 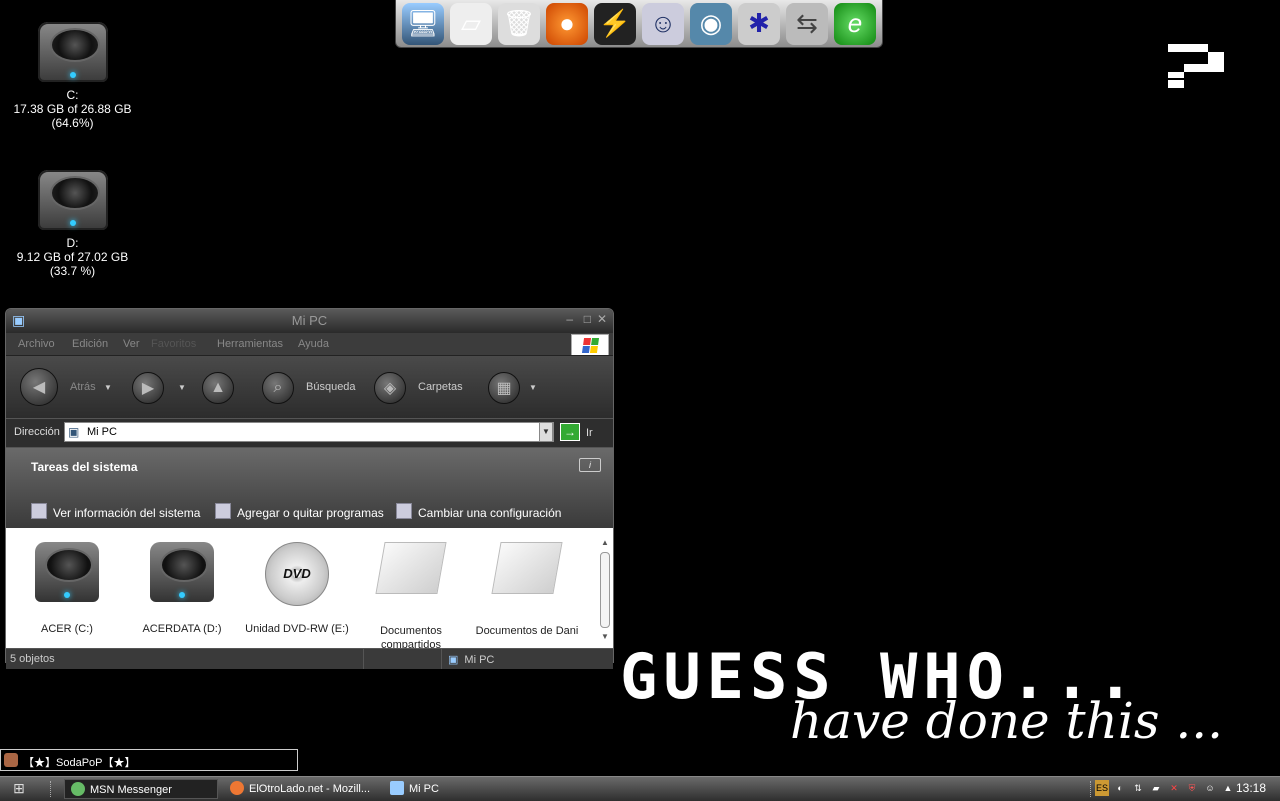 I want to click on trash-icon: 🗑, so click(x=519, y=23).